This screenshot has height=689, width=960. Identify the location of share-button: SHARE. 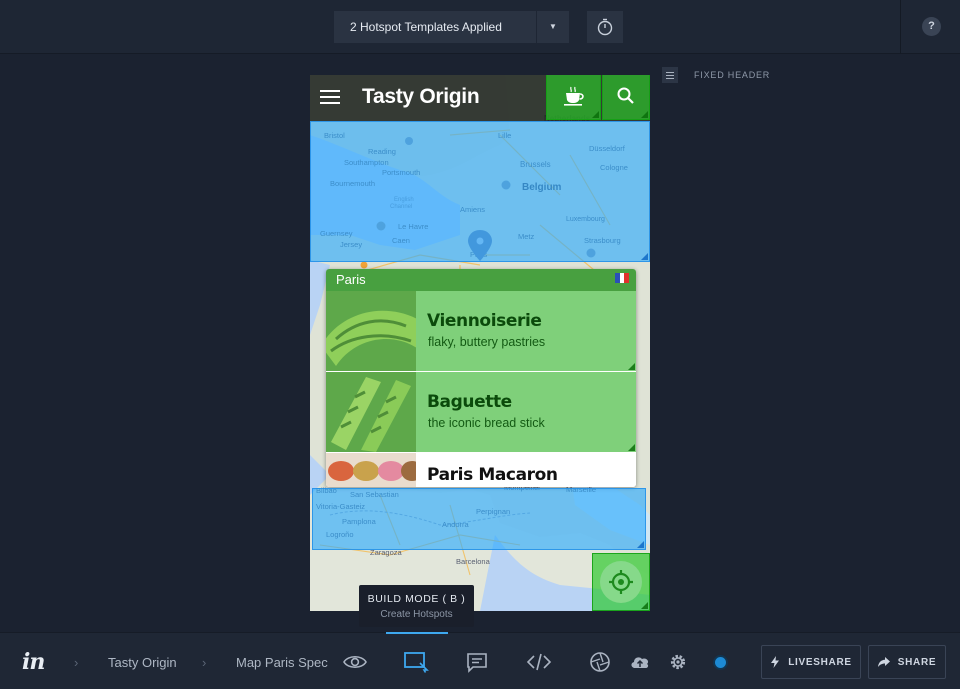
(907, 662).